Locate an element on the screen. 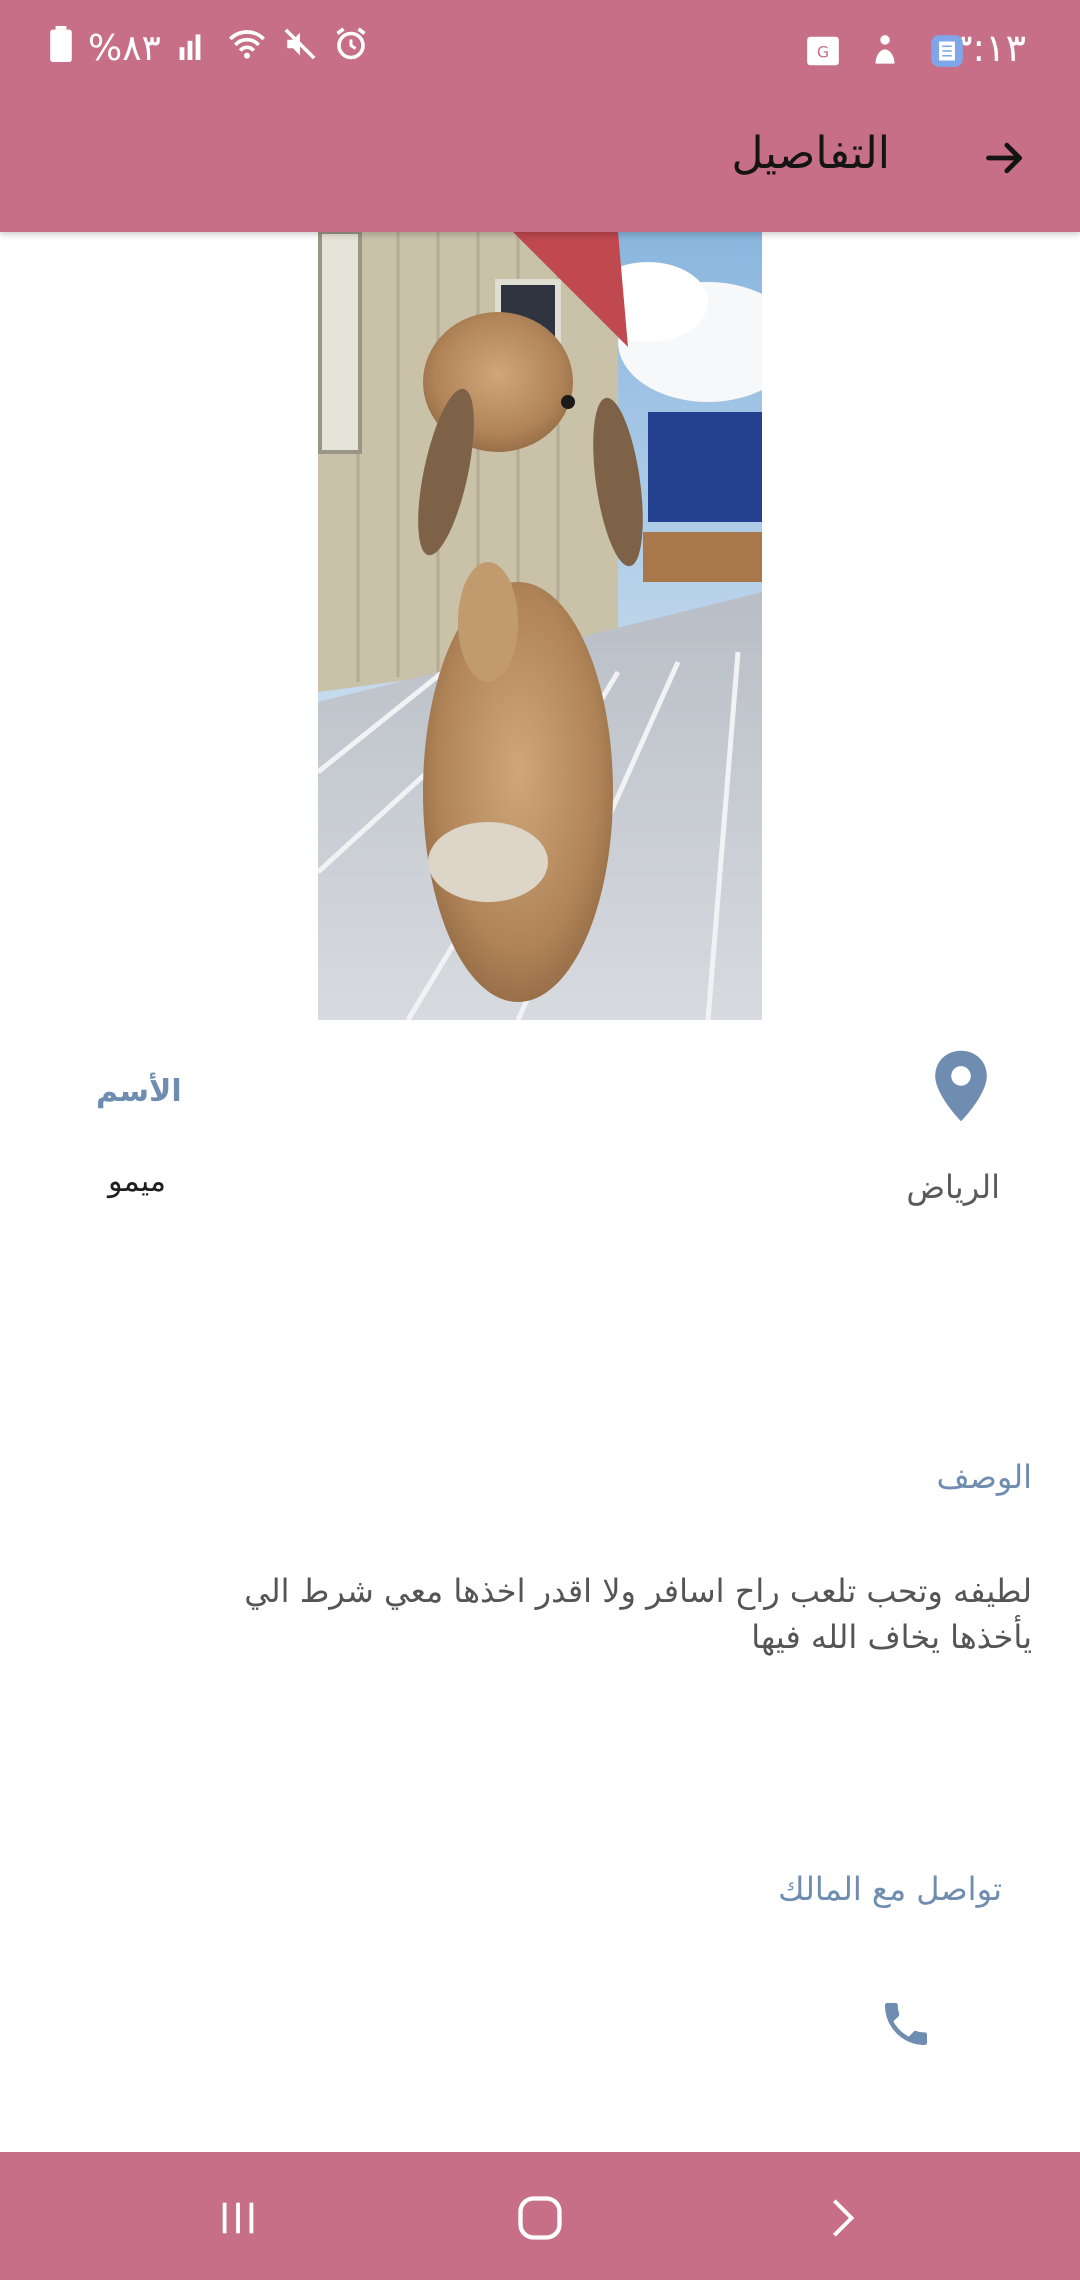 This screenshot has width=1080, height=2280. signal-icon is located at coordinates (194, 48).